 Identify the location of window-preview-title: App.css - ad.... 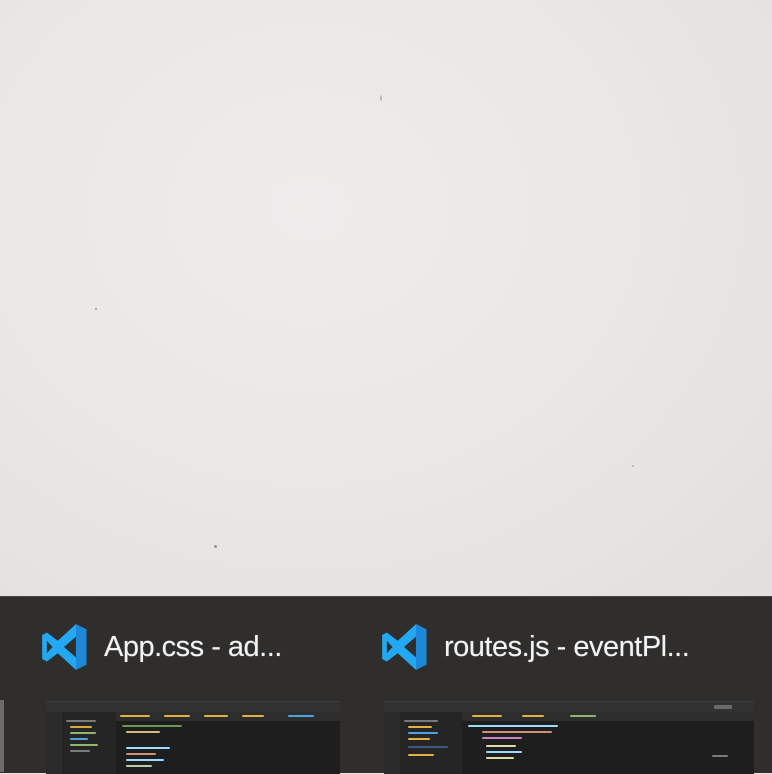
(193, 646).